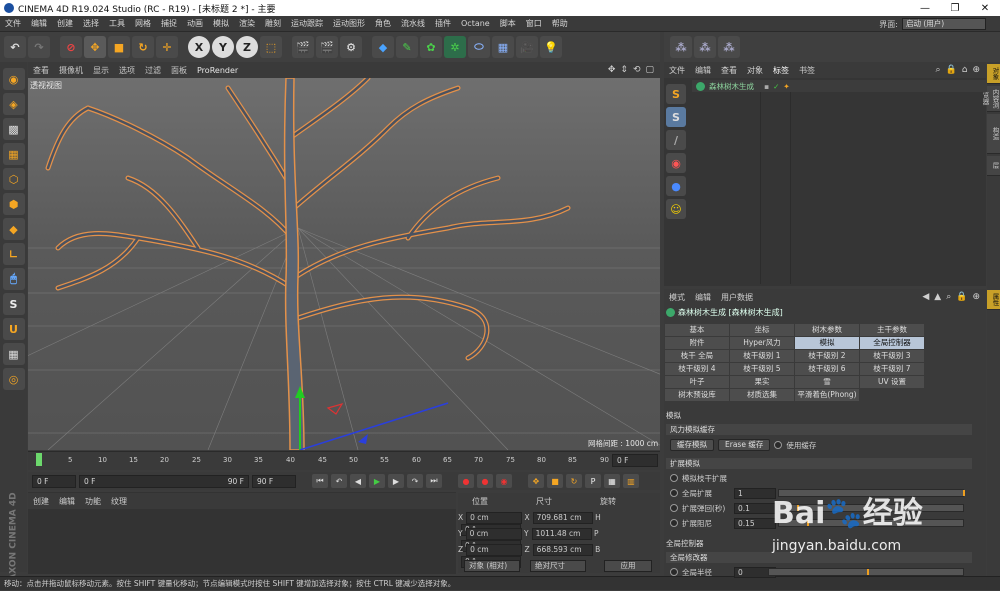  I want to click on cube-primitive-icon: ◆, so click(383, 47).